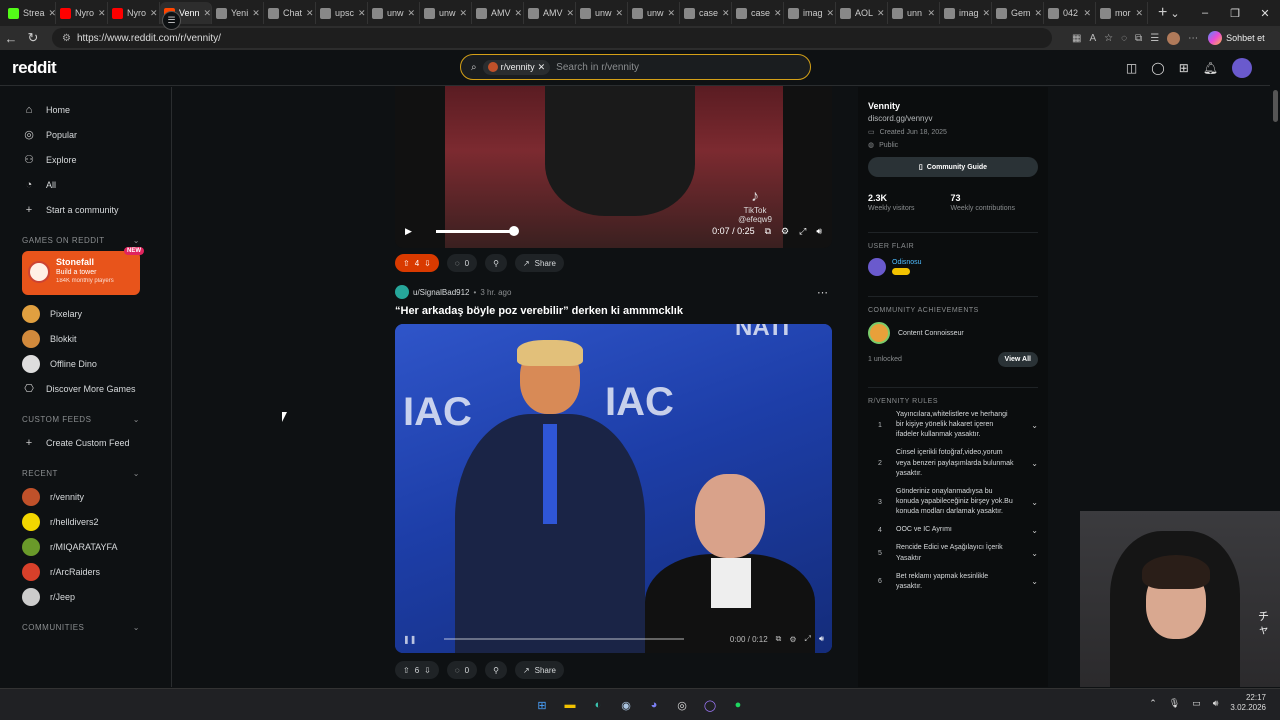 The width and height of the screenshot is (1280, 720). Describe the element at coordinates (96, 521) in the screenshot. I see `recent-community: r/helldivers2` at that location.